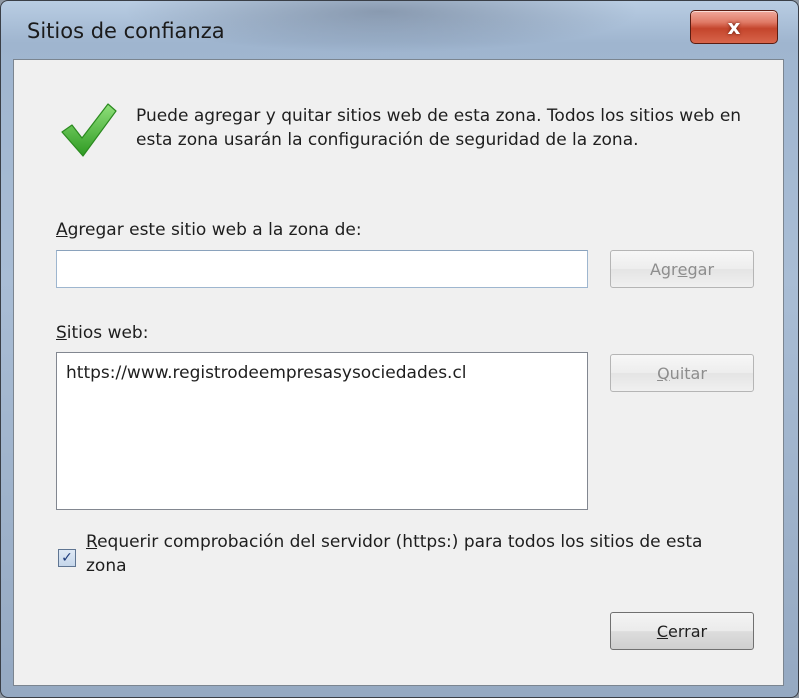  What do you see at coordinates (682, 373) in the screenshot?
I see `remove-button: Quitar` at bounding box center [682, 373].